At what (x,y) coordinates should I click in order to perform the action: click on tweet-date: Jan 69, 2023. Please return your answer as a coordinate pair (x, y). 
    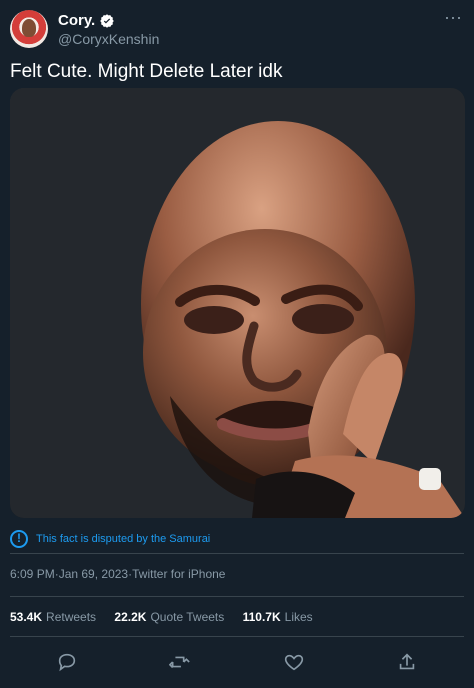
    Looking at the image, I should click on (93, 574).